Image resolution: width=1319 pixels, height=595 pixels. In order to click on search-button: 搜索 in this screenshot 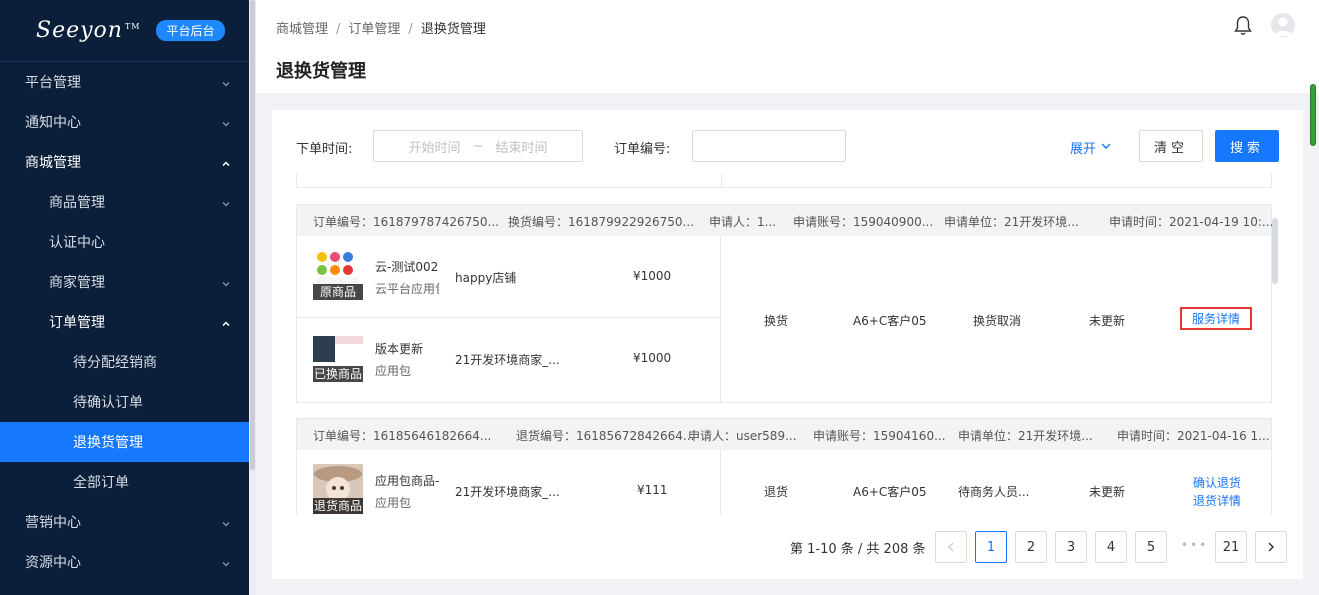, I will do `click(1247, 146)`.